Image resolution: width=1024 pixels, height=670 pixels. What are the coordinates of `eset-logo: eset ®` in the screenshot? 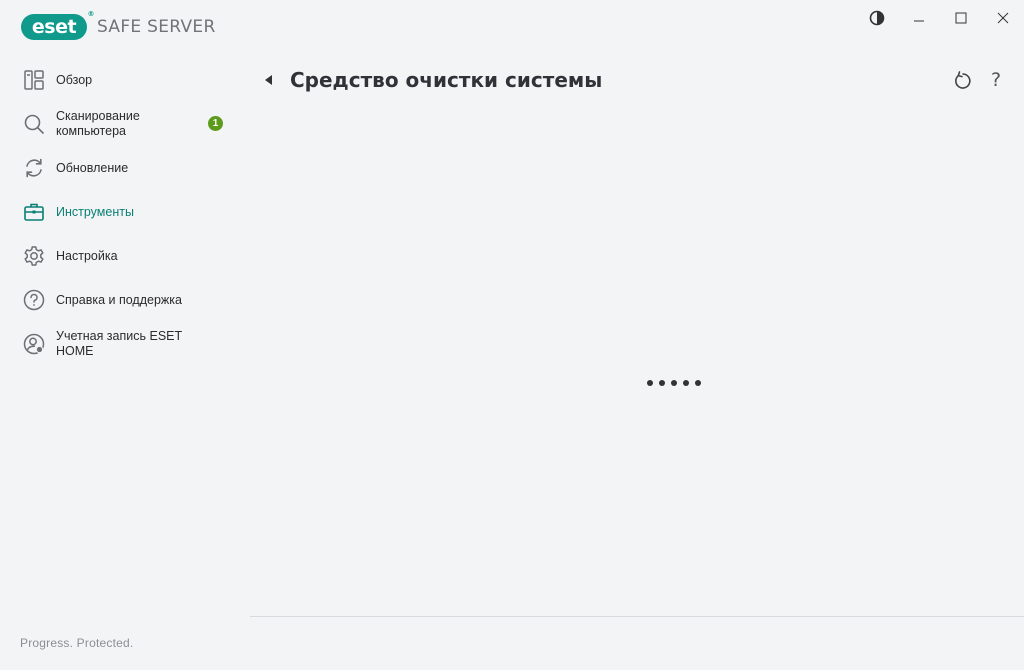 It's located at (57, 25).